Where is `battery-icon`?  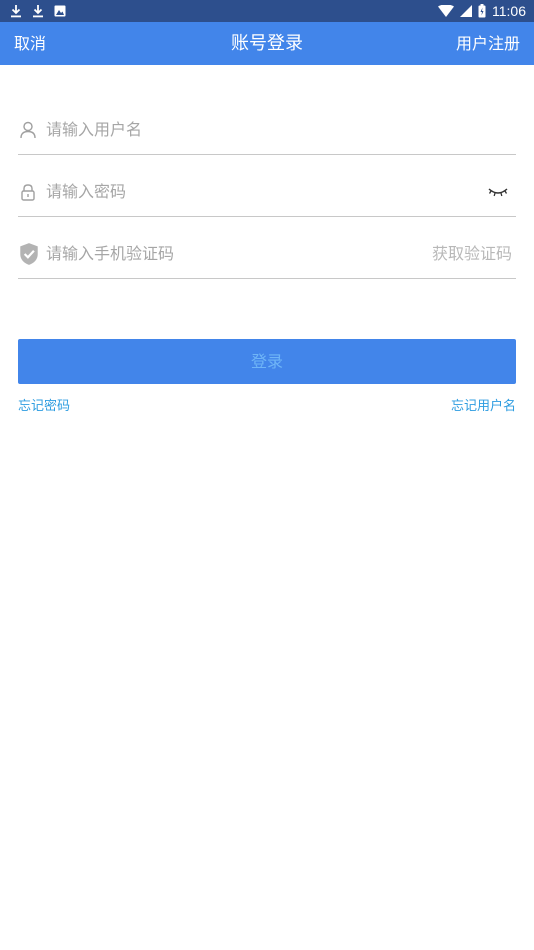
battery-icon is located at coordinates (482, 11).